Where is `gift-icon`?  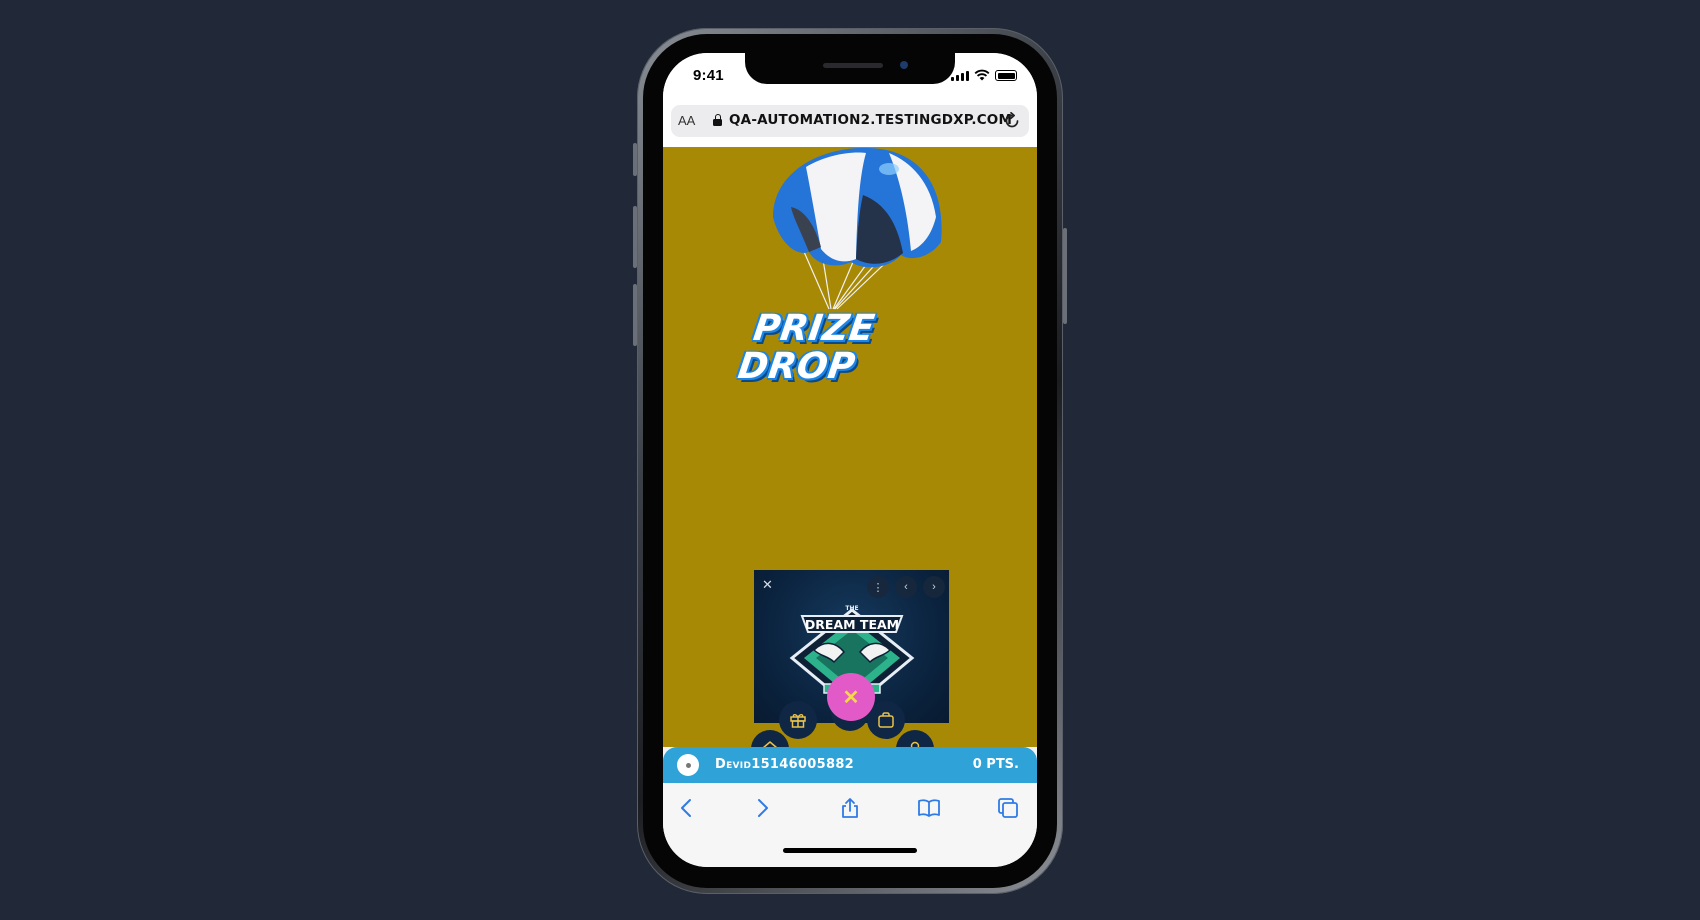 gift-icon is located at coordinates (798, 721).